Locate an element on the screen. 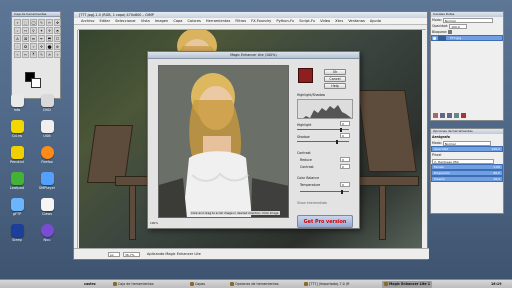 The height and width of the screenshot is (288, 512). duplicate-layer-icon is located at coordinates (456, 115).